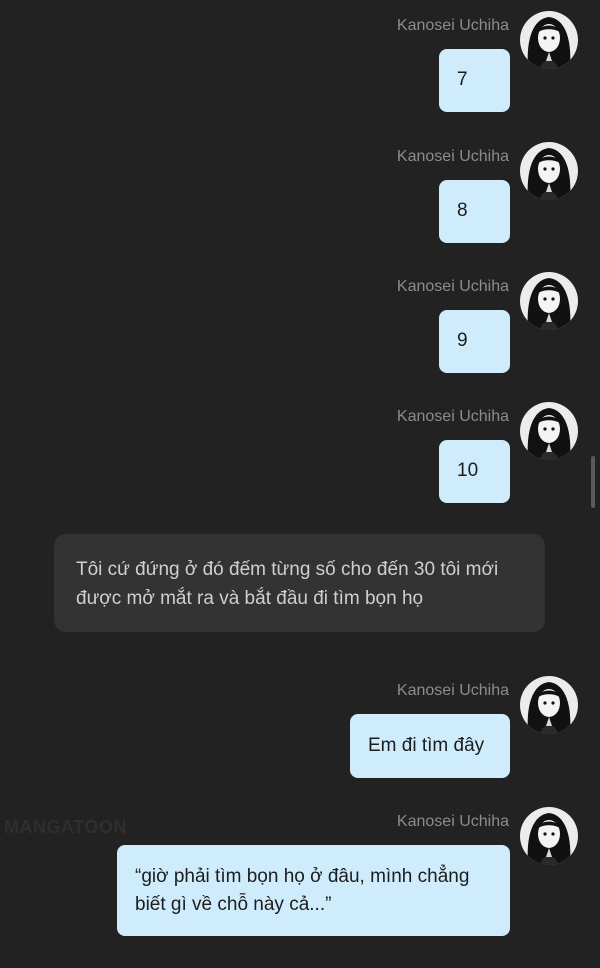 This screenshot has width=600, height=968. I want to click on message-bubble: 7, so click(474, 80).